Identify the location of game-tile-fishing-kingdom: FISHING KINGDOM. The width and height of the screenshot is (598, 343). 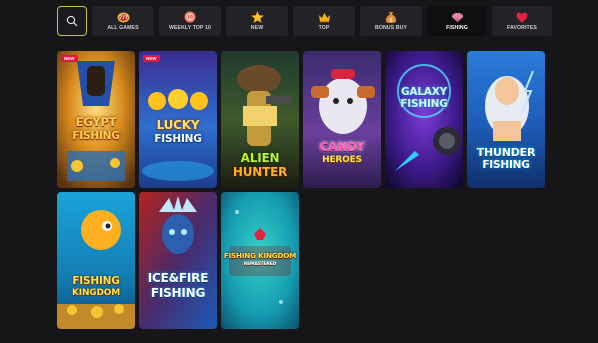
(96, 260).